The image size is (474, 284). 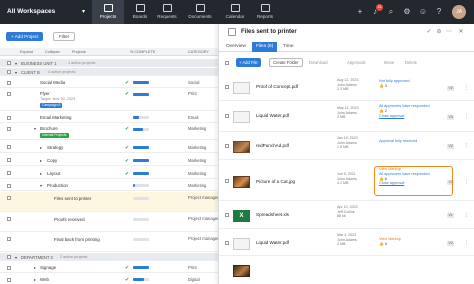 I want to click on project-name: Social Media, so click(x=52, y=82).